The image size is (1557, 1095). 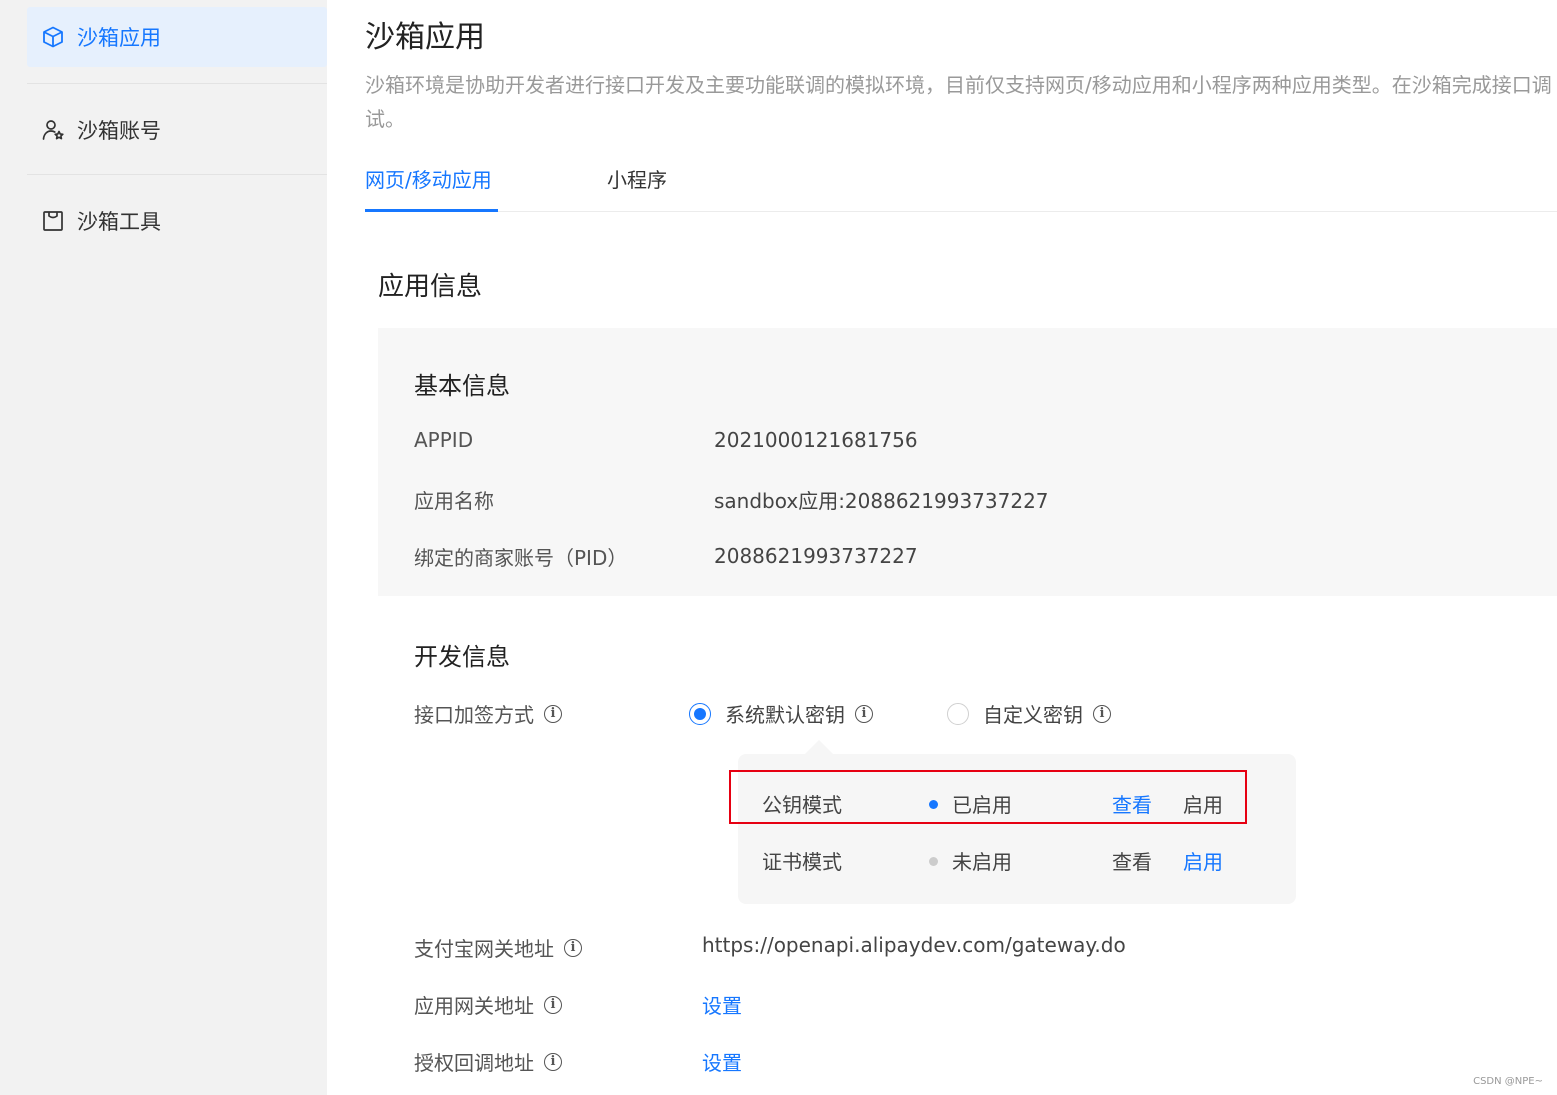 What do you see at coordinates (474, 1006) in the screenshot?
I see `app-gateway-label-text: 应用网关地址` at bounding box center [474, 1006].